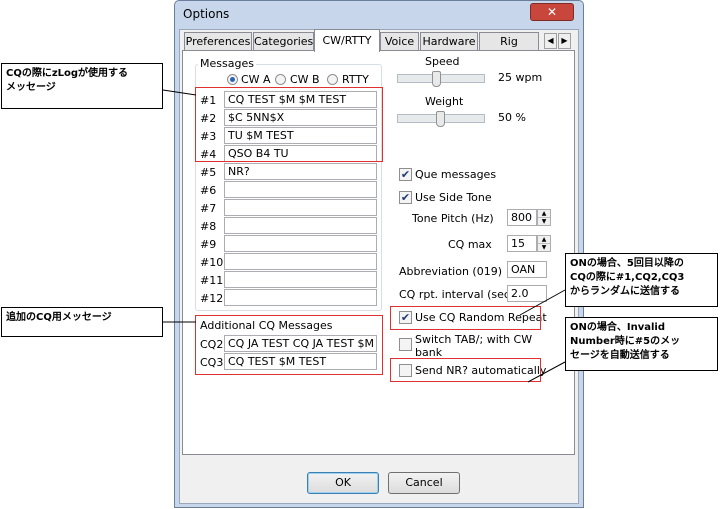 The width and height of the screenshot is (720, 509). I want to click on callout-random-repeat-line2: CQの際に#1,CQ2,CQ3, so click(627, 277).